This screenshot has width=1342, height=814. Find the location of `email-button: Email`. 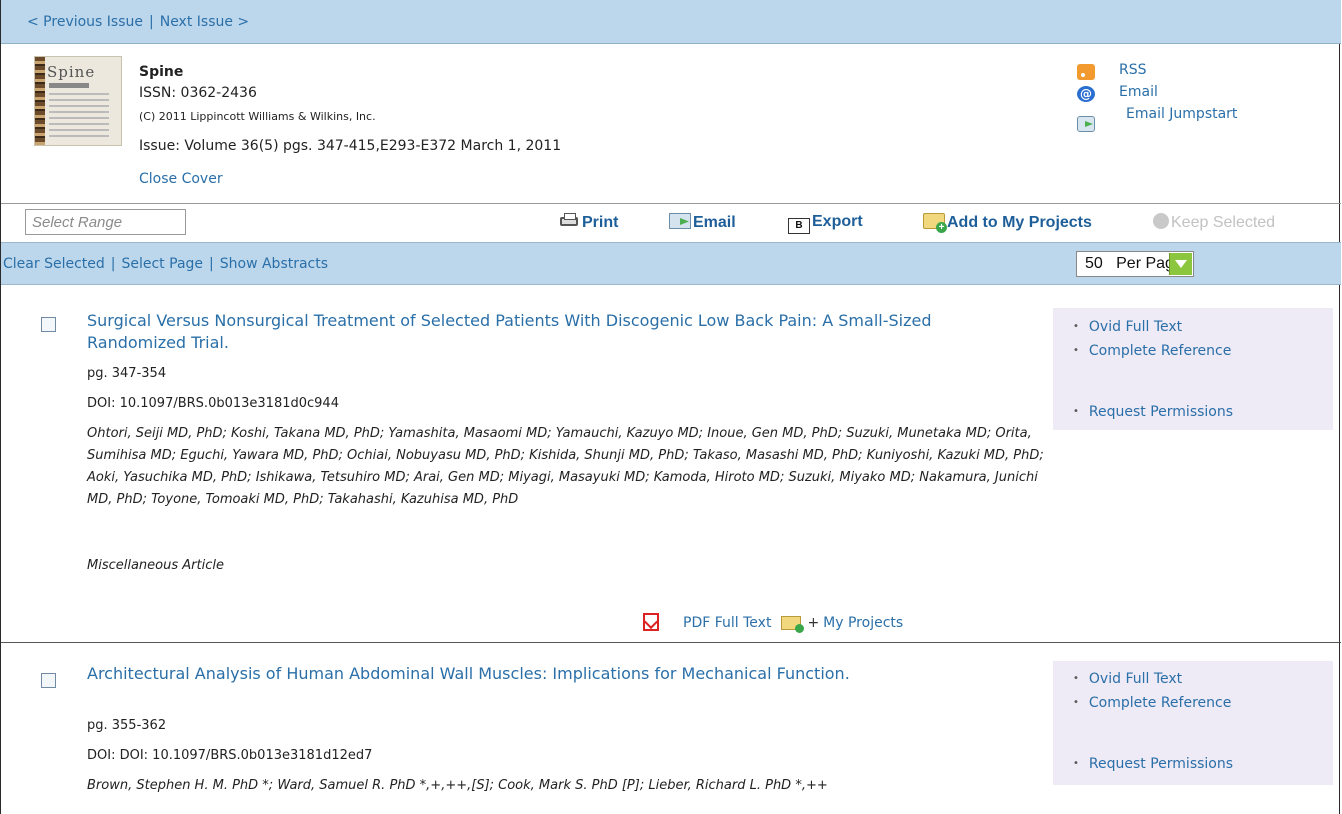

email-button: Email is located at coordinates (702, 222).